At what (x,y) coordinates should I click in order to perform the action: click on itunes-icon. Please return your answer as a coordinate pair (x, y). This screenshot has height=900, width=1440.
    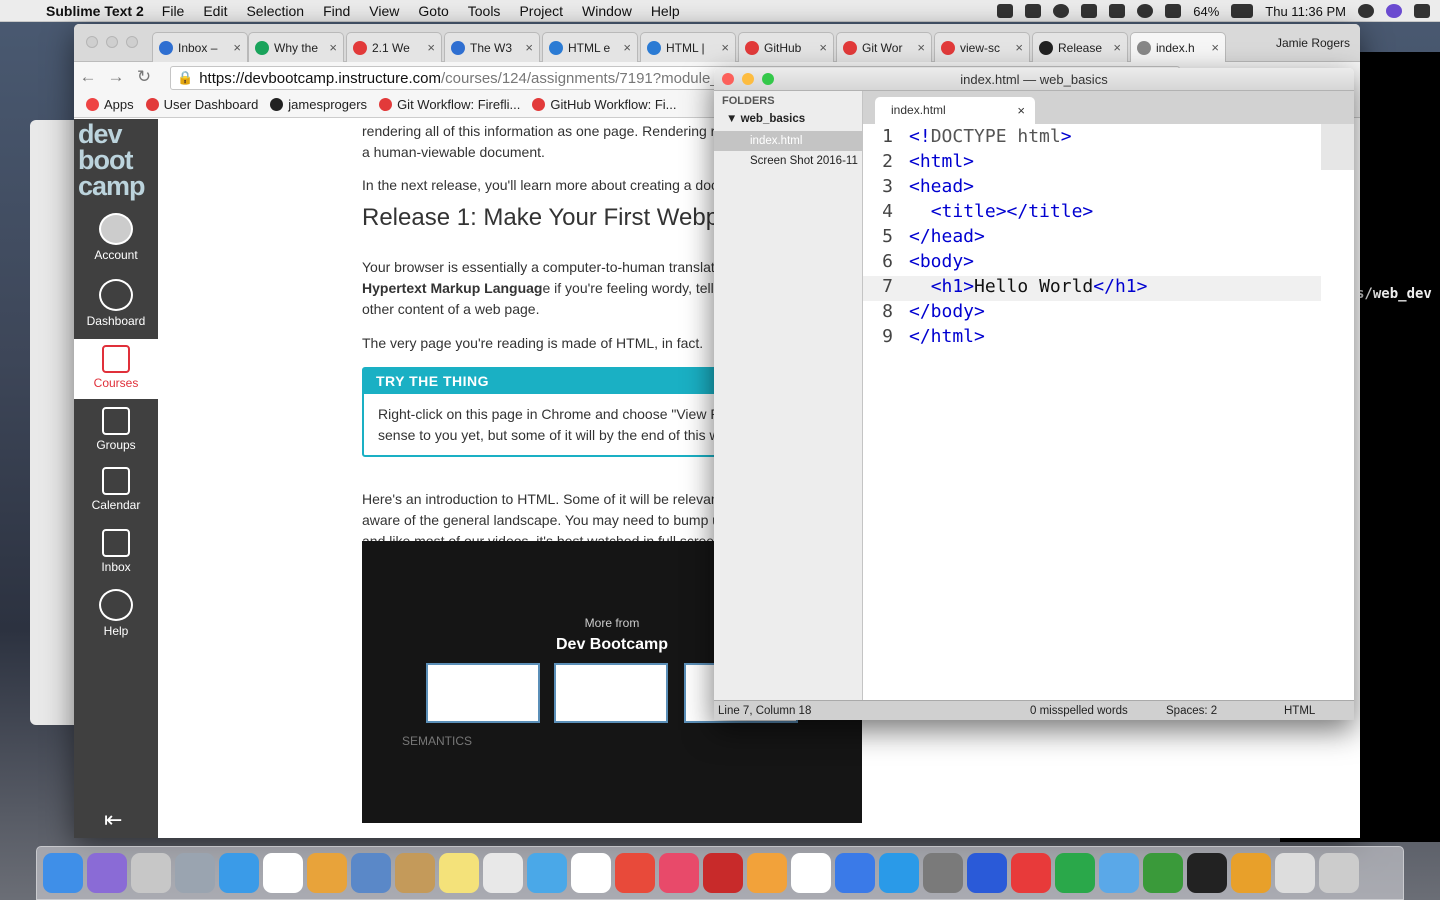
    Looking at the image, I should click on (635, 873).